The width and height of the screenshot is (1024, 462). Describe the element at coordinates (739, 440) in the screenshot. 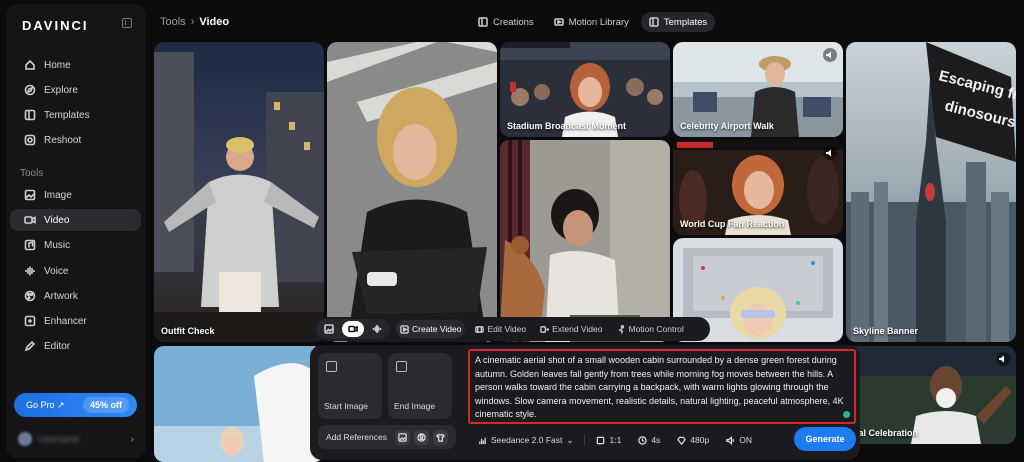

I see `audio-toggle: ON` at that location.